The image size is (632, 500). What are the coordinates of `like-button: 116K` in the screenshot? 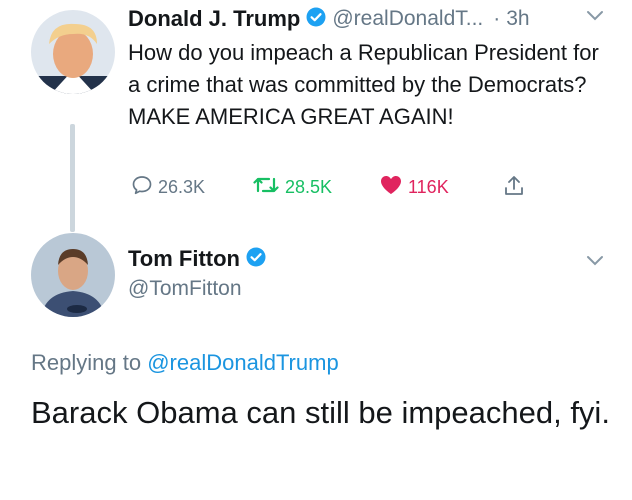 It's located at (414, 187).